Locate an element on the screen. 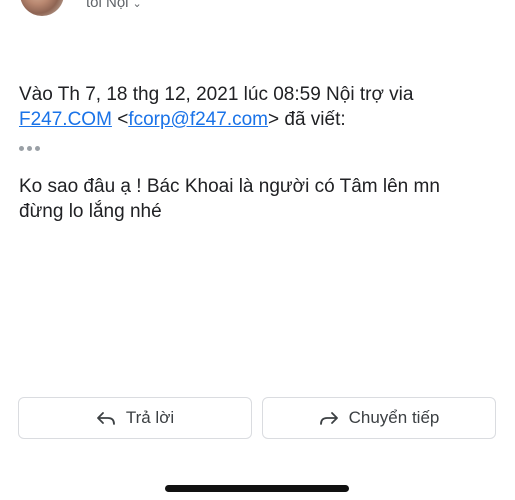 The width and height of the screenshot is (515, 500). forward-icon is located at coordinates (329, 418).